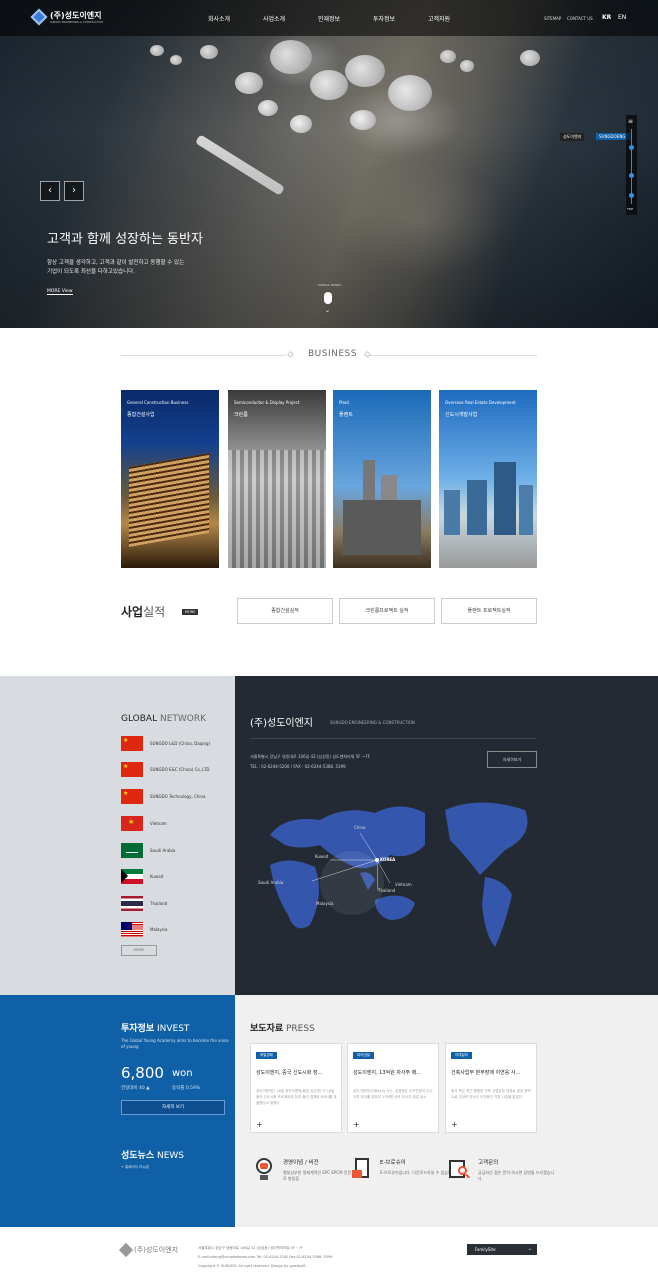 The image size is (658, 1286). What do you see at coordinates (132, 876) in the screenshot?
I see `flag-kuwait-icon` at bounding box center [132, 876].